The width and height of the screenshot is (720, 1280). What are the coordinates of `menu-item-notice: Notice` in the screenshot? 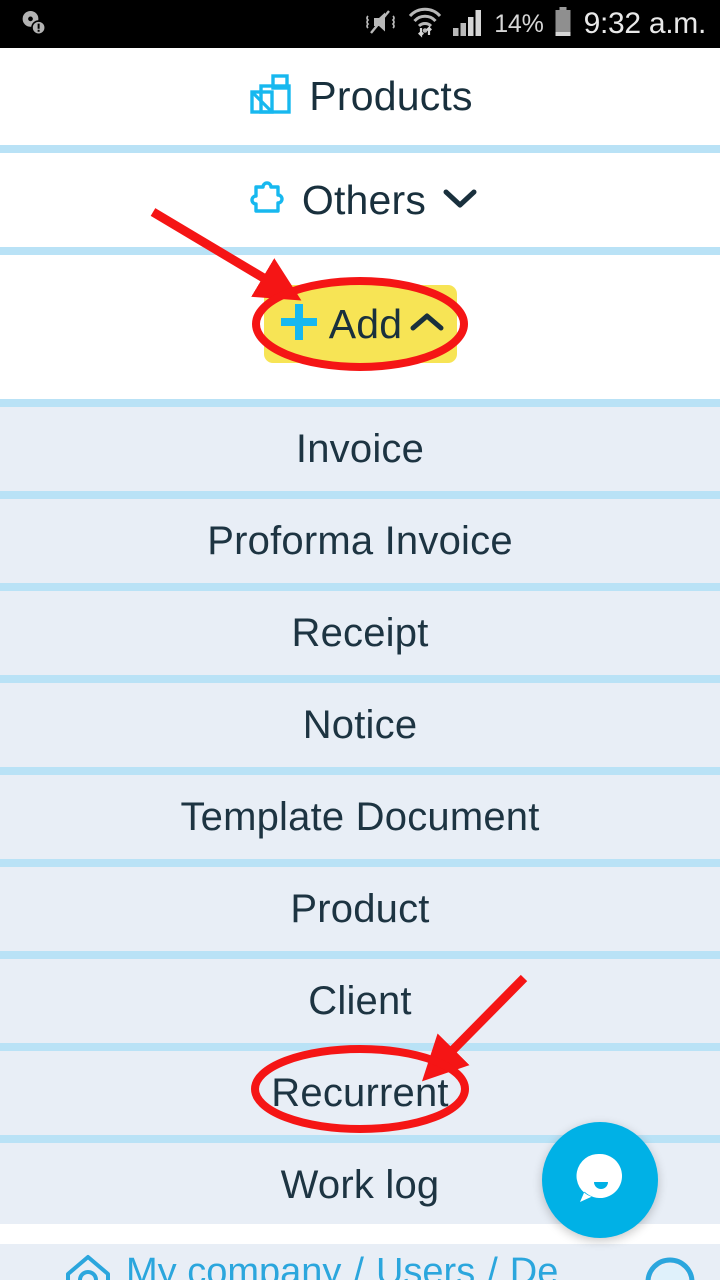 It's located at (360, 721).